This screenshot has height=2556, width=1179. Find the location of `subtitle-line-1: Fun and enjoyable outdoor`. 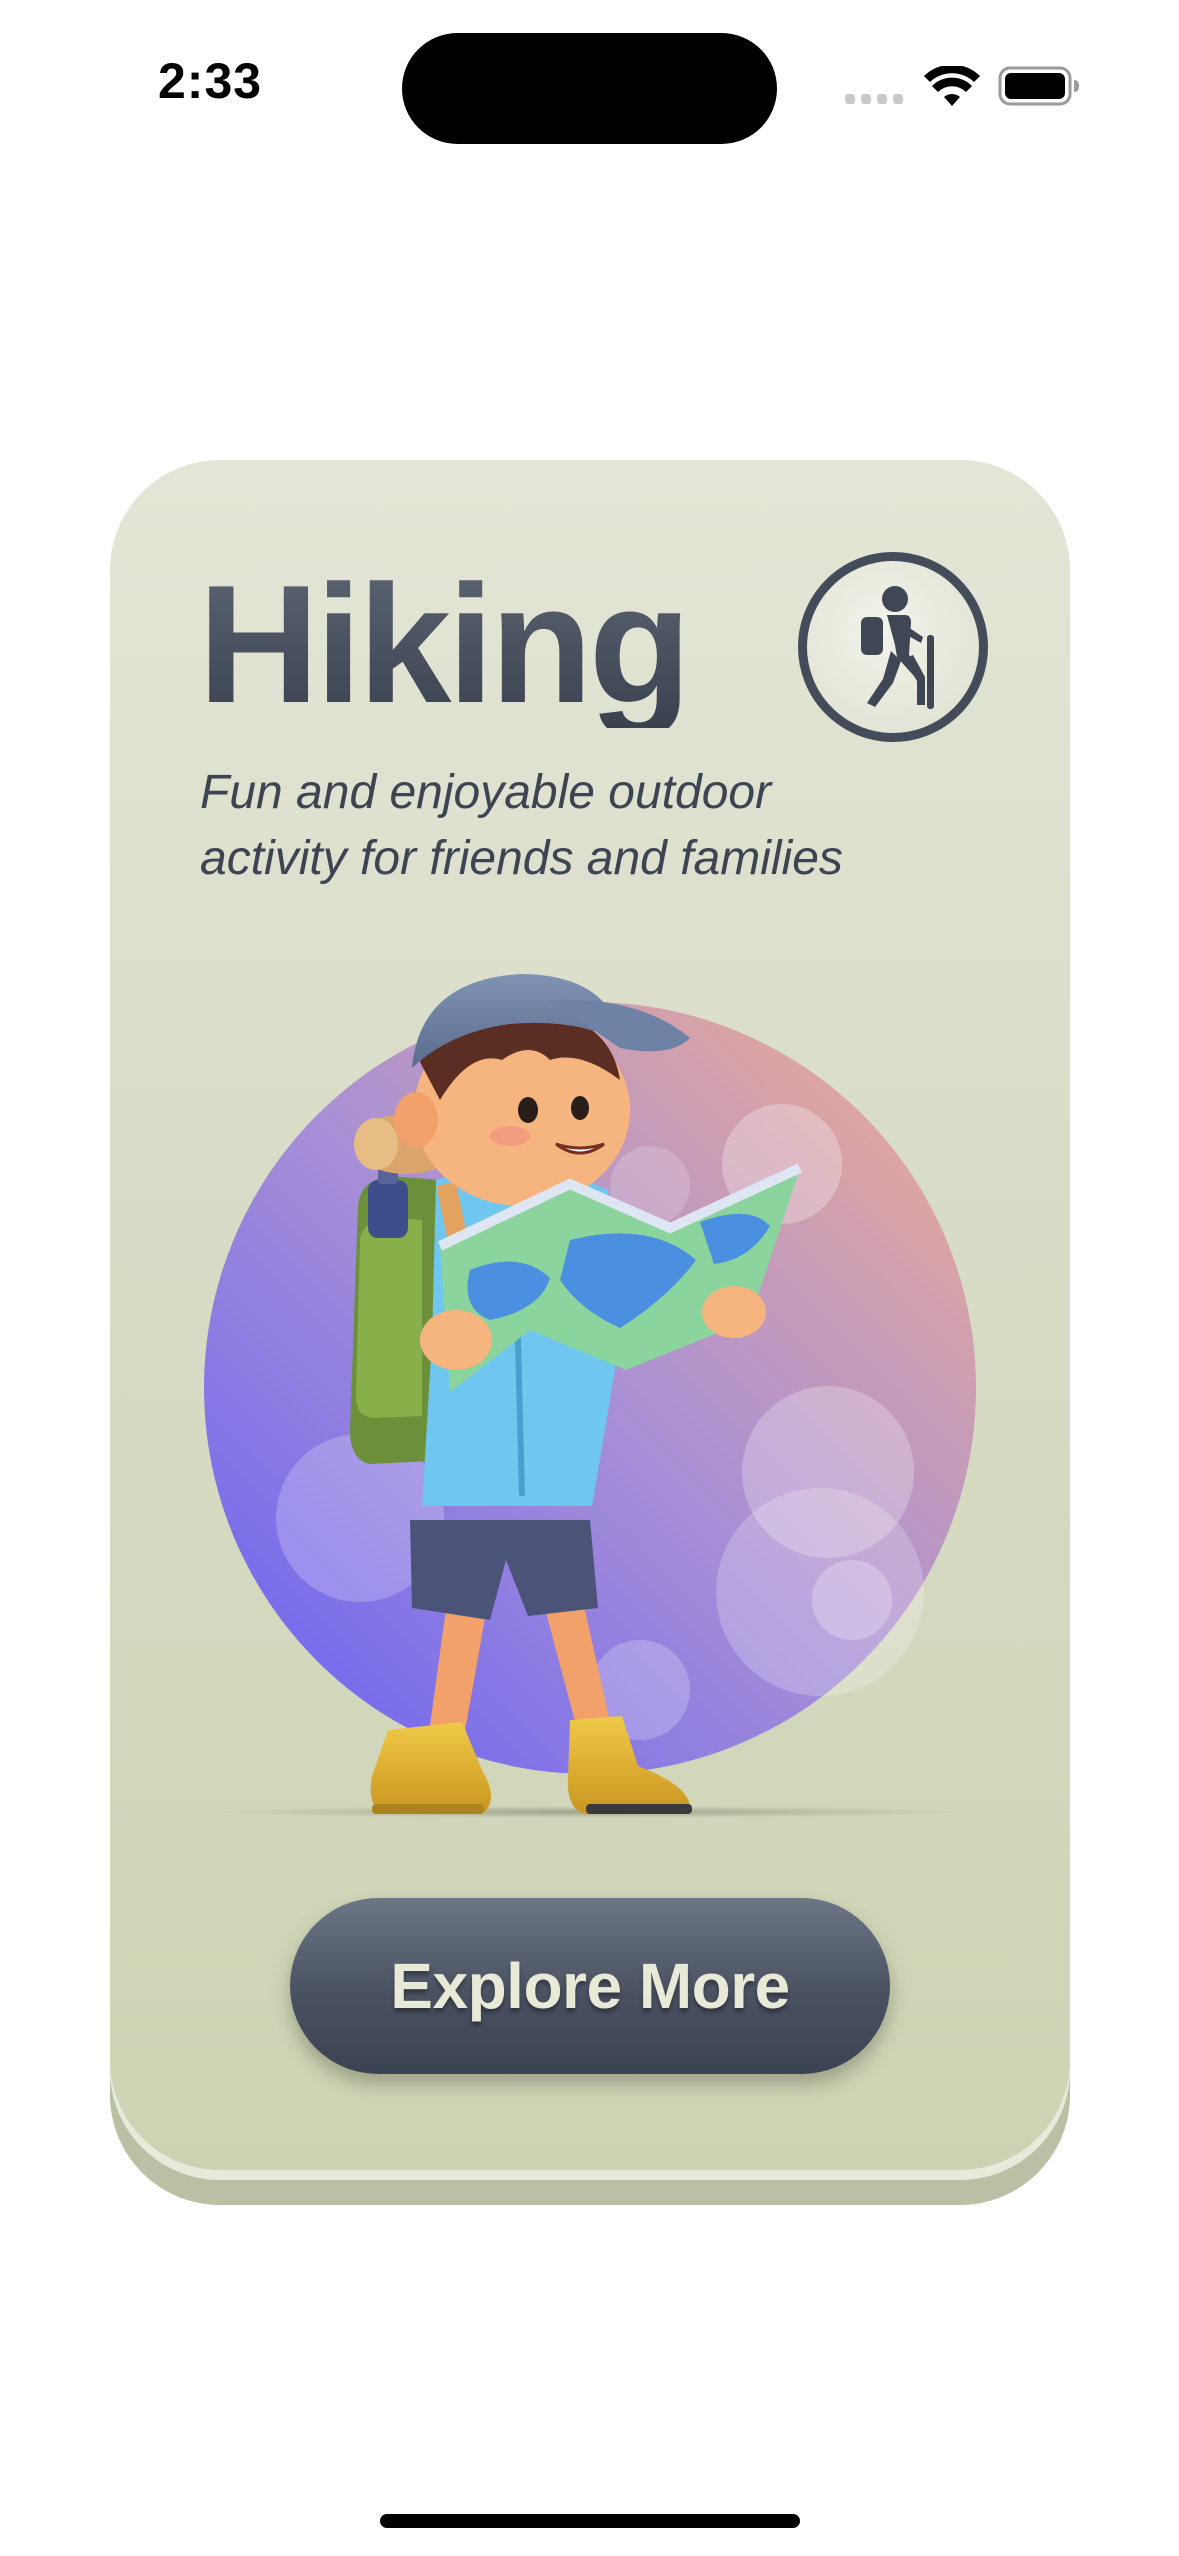

subtitle-line-1: Fun and enjoyable outdoor is located at coordinates (486, 792).